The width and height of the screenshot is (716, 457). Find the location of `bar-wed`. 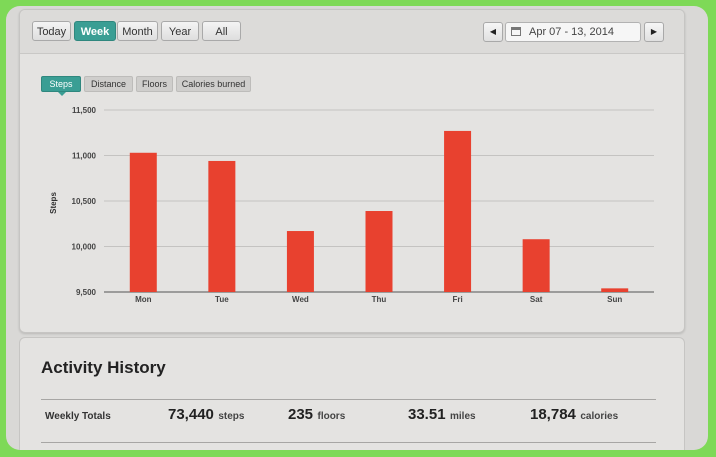

bar-wed is located at coordinates (300, 261).